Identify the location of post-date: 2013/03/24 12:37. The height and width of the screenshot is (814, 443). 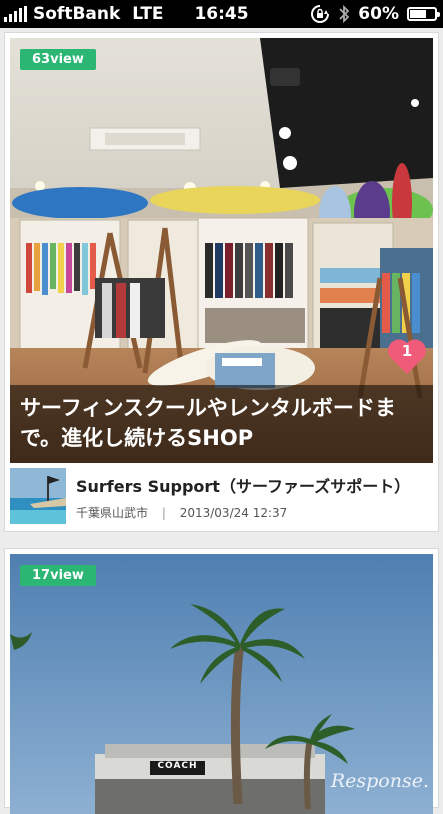
(234, 513).